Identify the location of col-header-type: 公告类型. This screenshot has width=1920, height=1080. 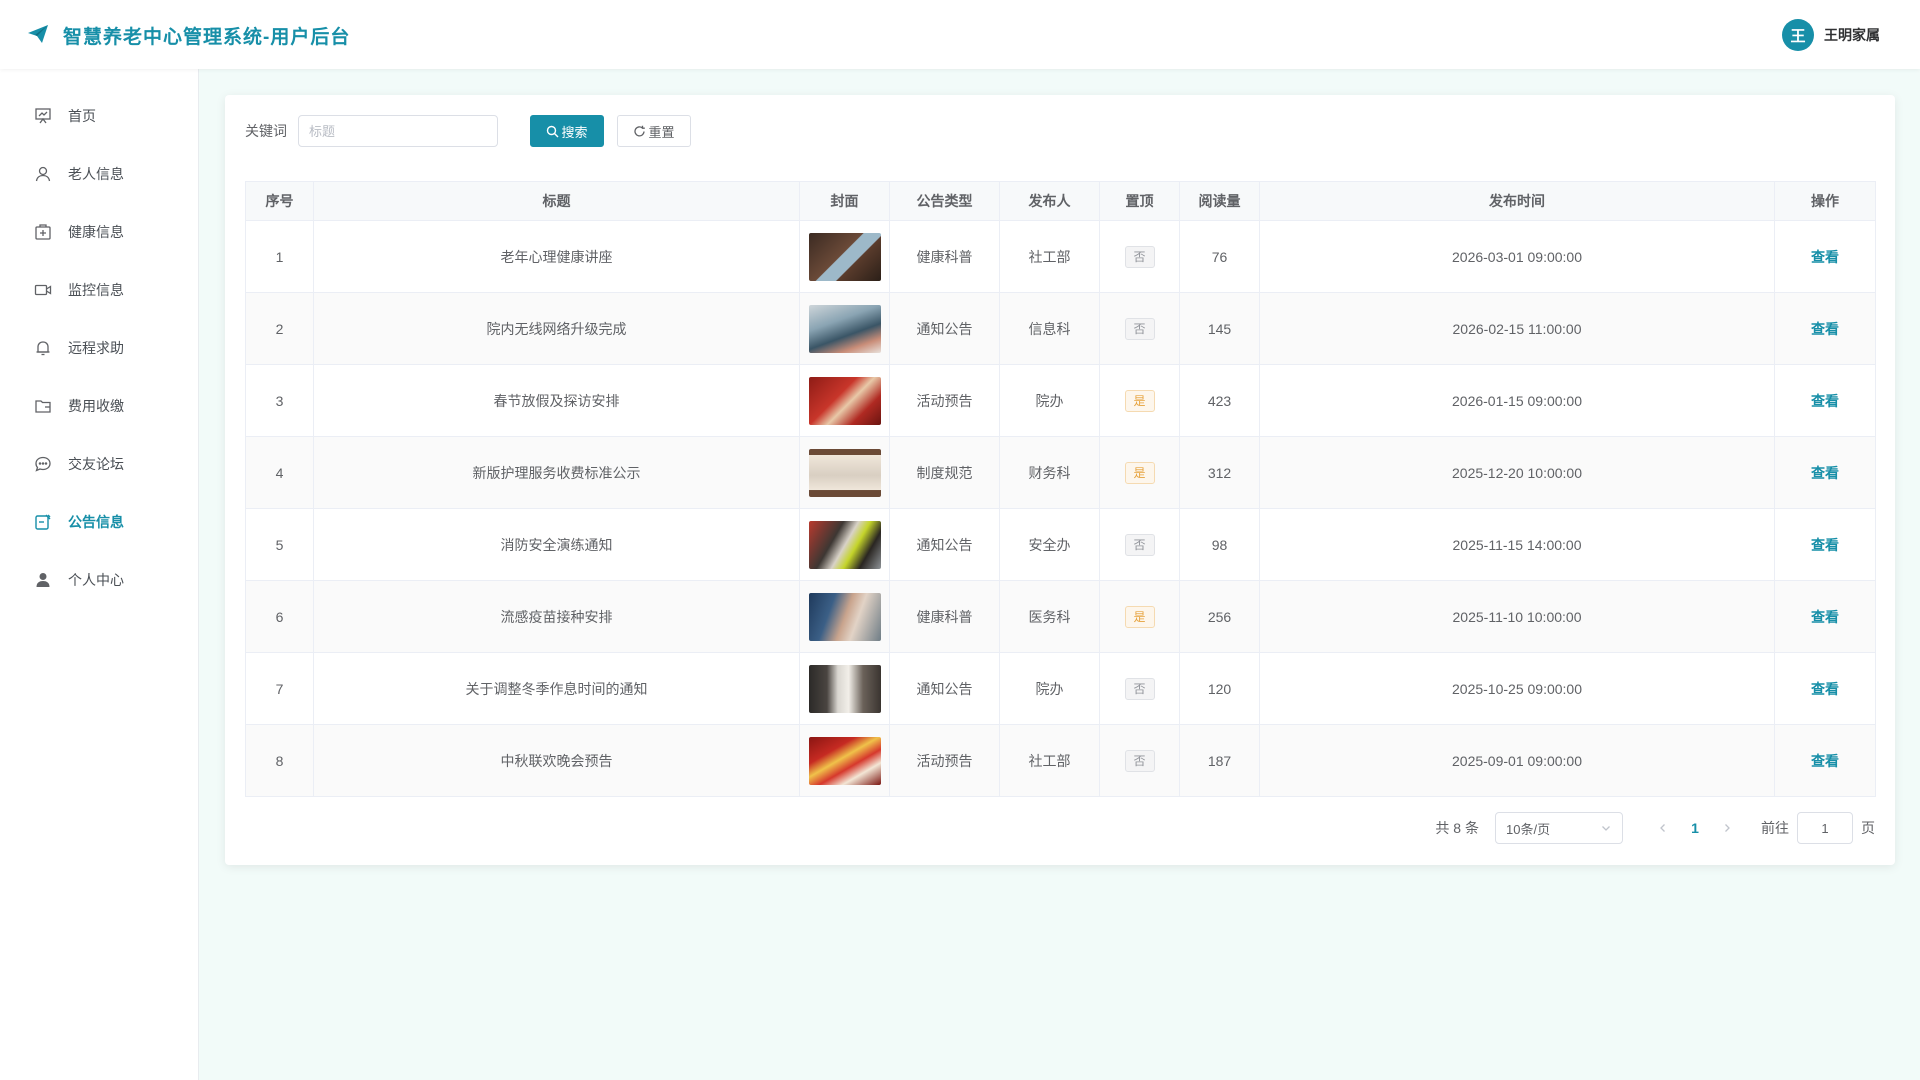
(944, 201).